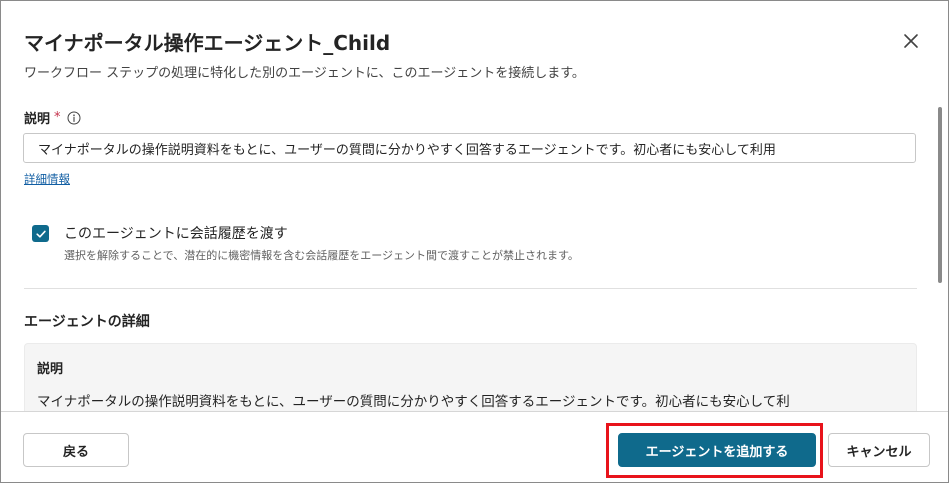 The image size is (949, 483). What do you see at coordinates (474, 446) in the screenshot?
I see `dialog-footer: 戻る エージェントを追加する キャンセル` at bounding box center [474, 446].